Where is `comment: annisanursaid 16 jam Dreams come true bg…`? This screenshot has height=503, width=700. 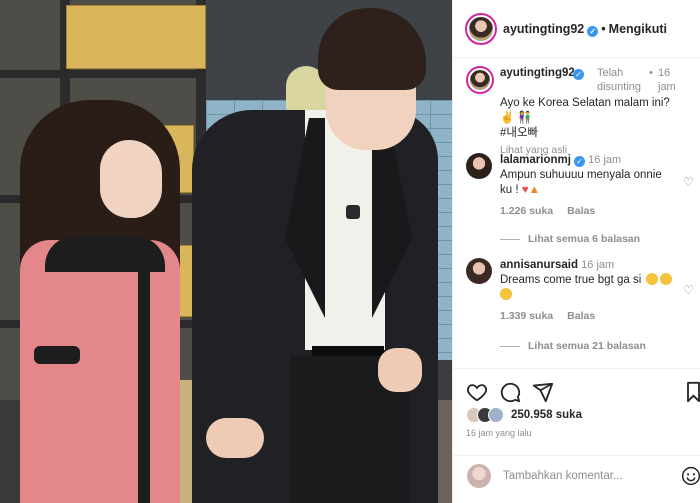
comment: annisanursaid 16 jam Dreams come true bg… is located at coordinates (587, 291).